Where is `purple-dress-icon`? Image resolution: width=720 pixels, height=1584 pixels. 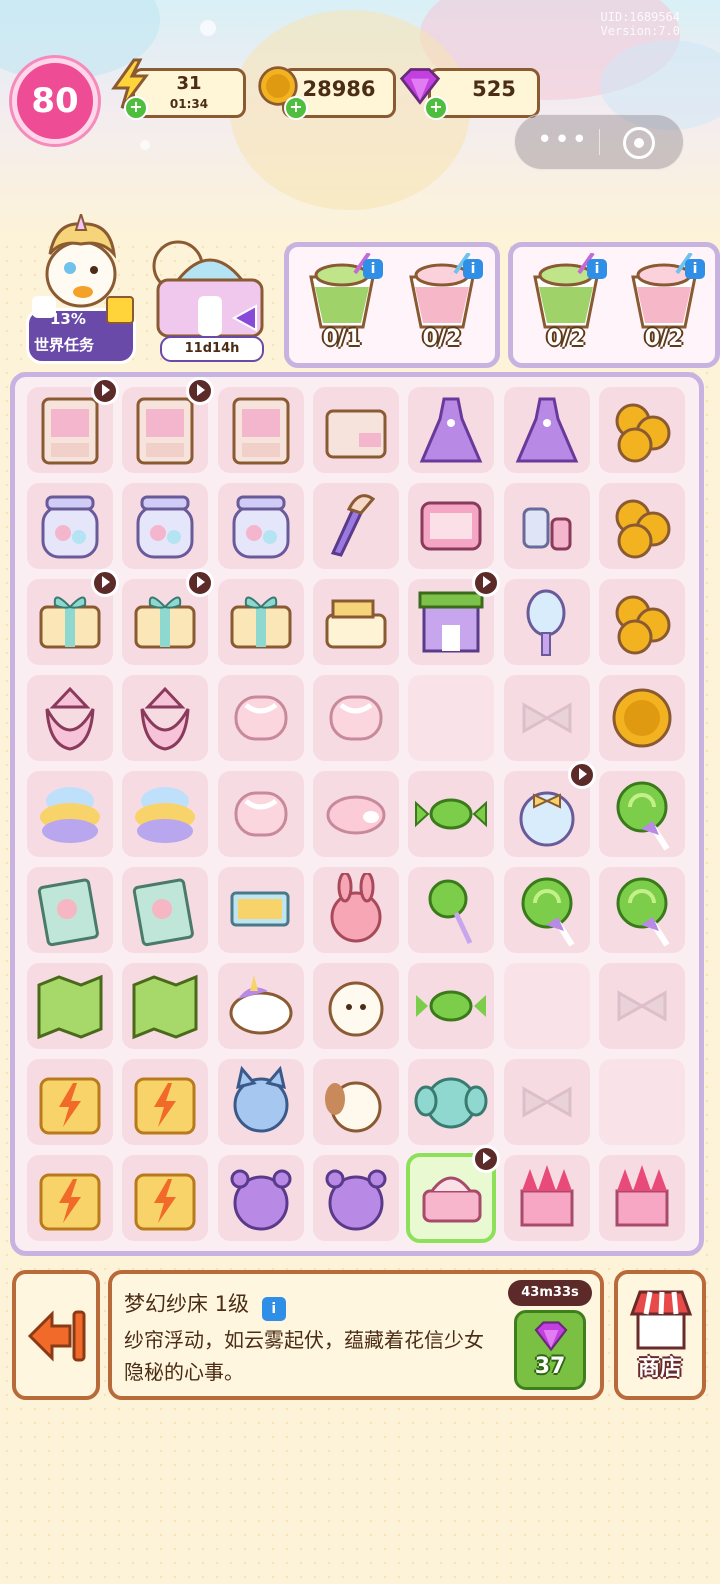 purple-dress-icon is located at coordinates (451, 430).